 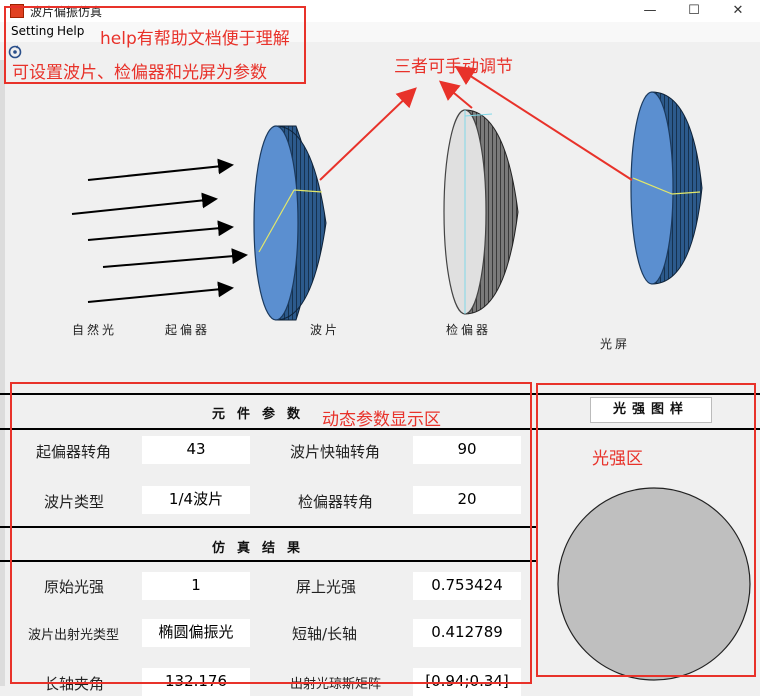 What do you see at coordinates (617, 459) in the screenshot?
I see `intensity-note: 光强区` at bounding box center [617, 459].